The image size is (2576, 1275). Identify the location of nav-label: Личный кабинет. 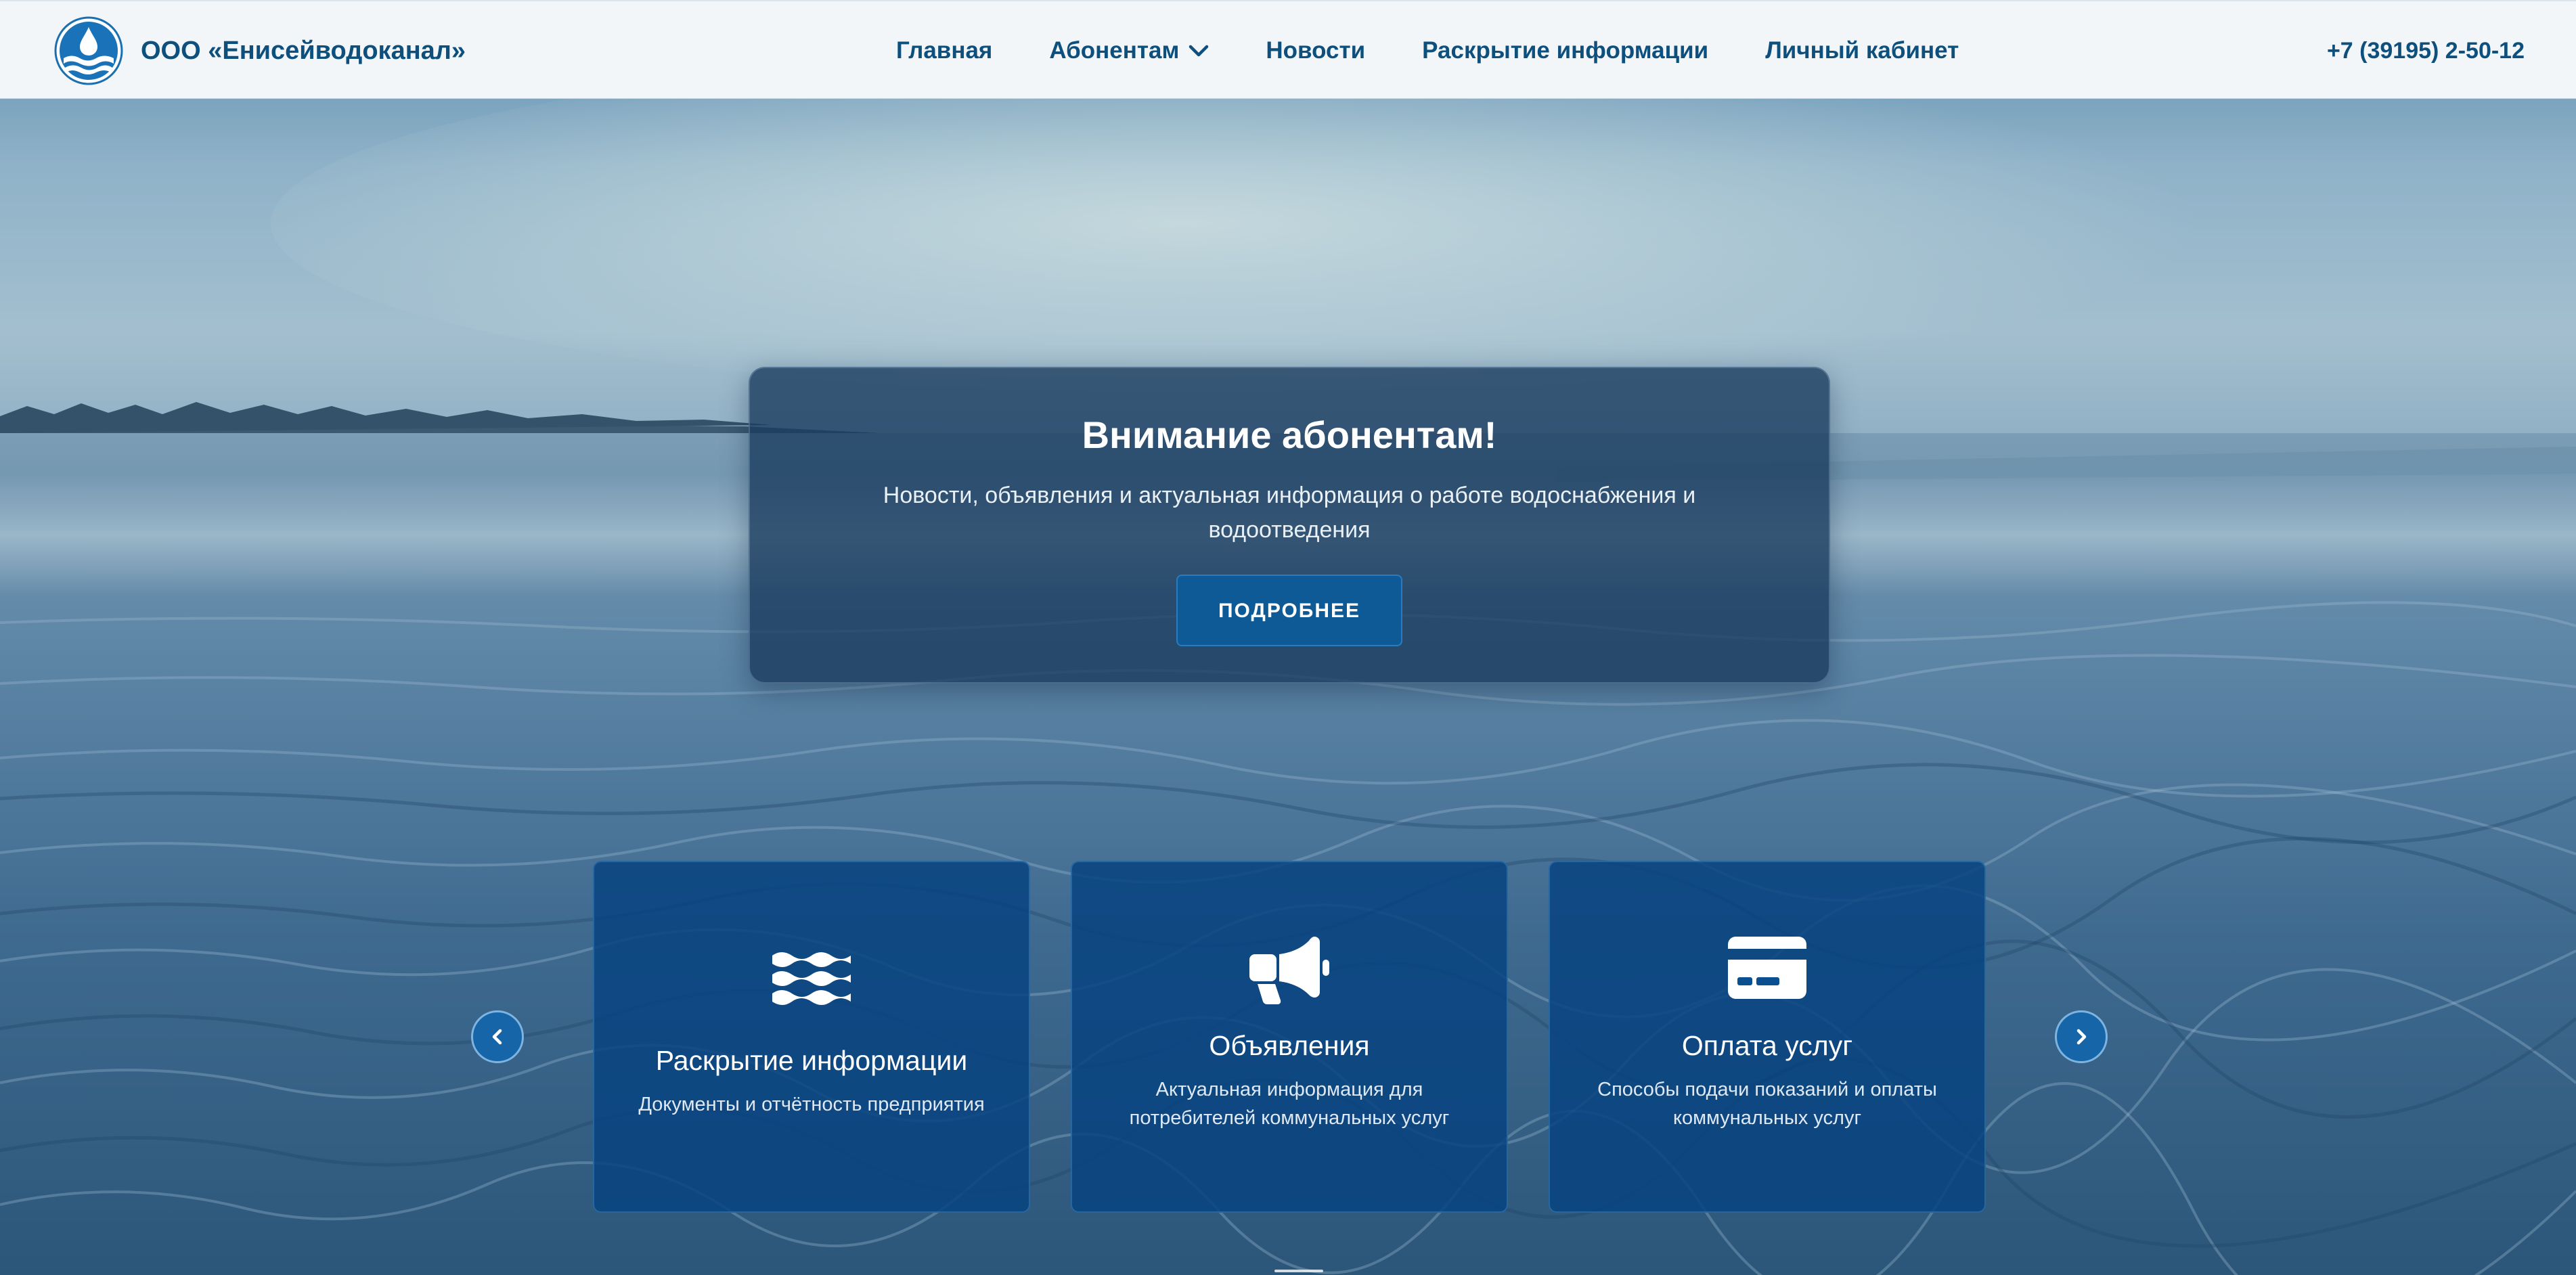
(1862, 50).